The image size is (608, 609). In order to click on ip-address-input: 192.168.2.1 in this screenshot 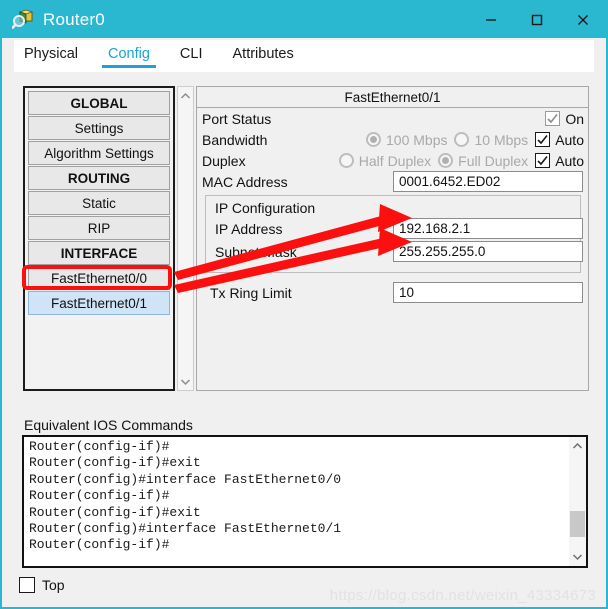, I will do `click(488, 228)`.